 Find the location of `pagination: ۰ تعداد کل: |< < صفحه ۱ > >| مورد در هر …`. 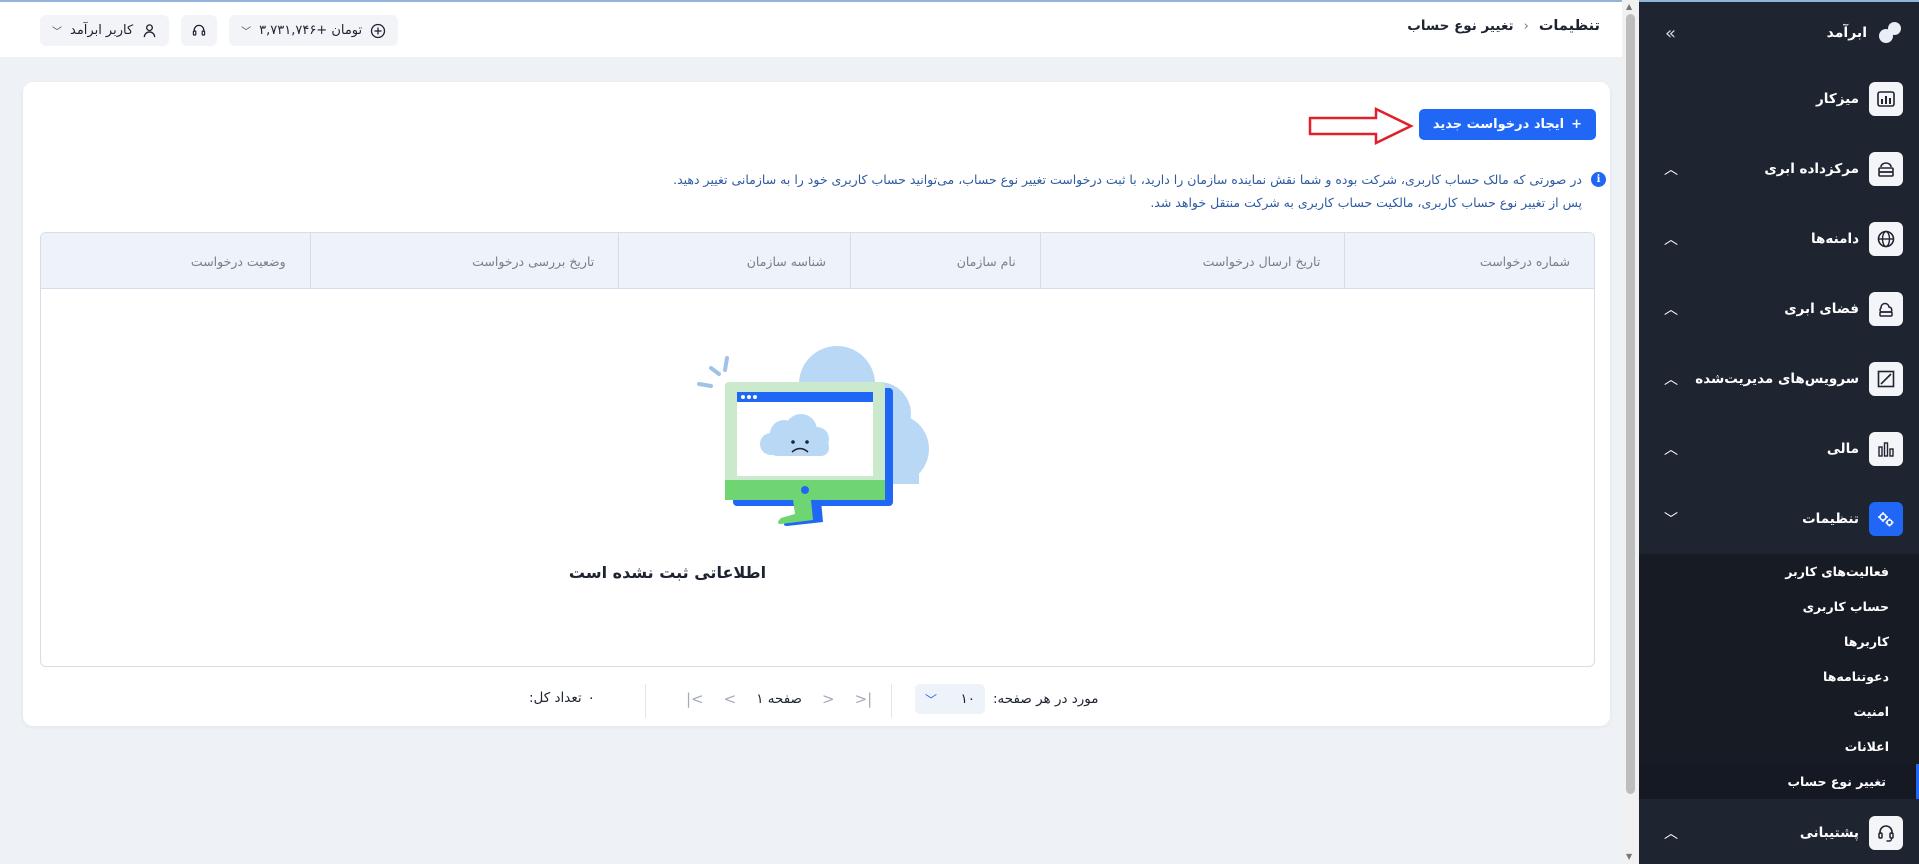

pagination: ۰ تعداد کل: |< < صفحه ۱ > >| مورد در هر … is located at coordinates (816, 700).